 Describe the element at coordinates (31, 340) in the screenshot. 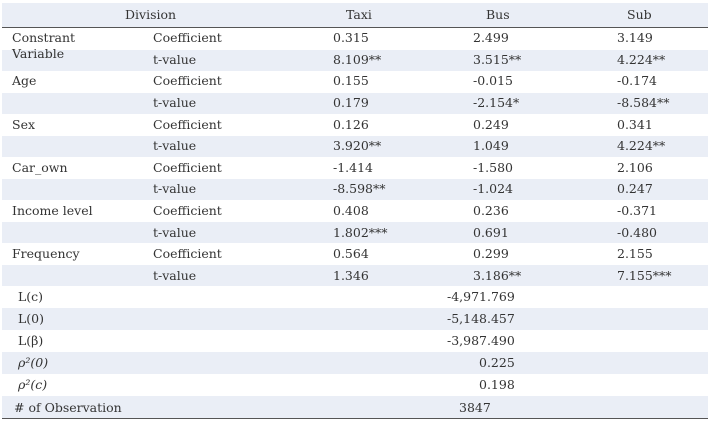

I see `summary-label: L(β)` at that location.